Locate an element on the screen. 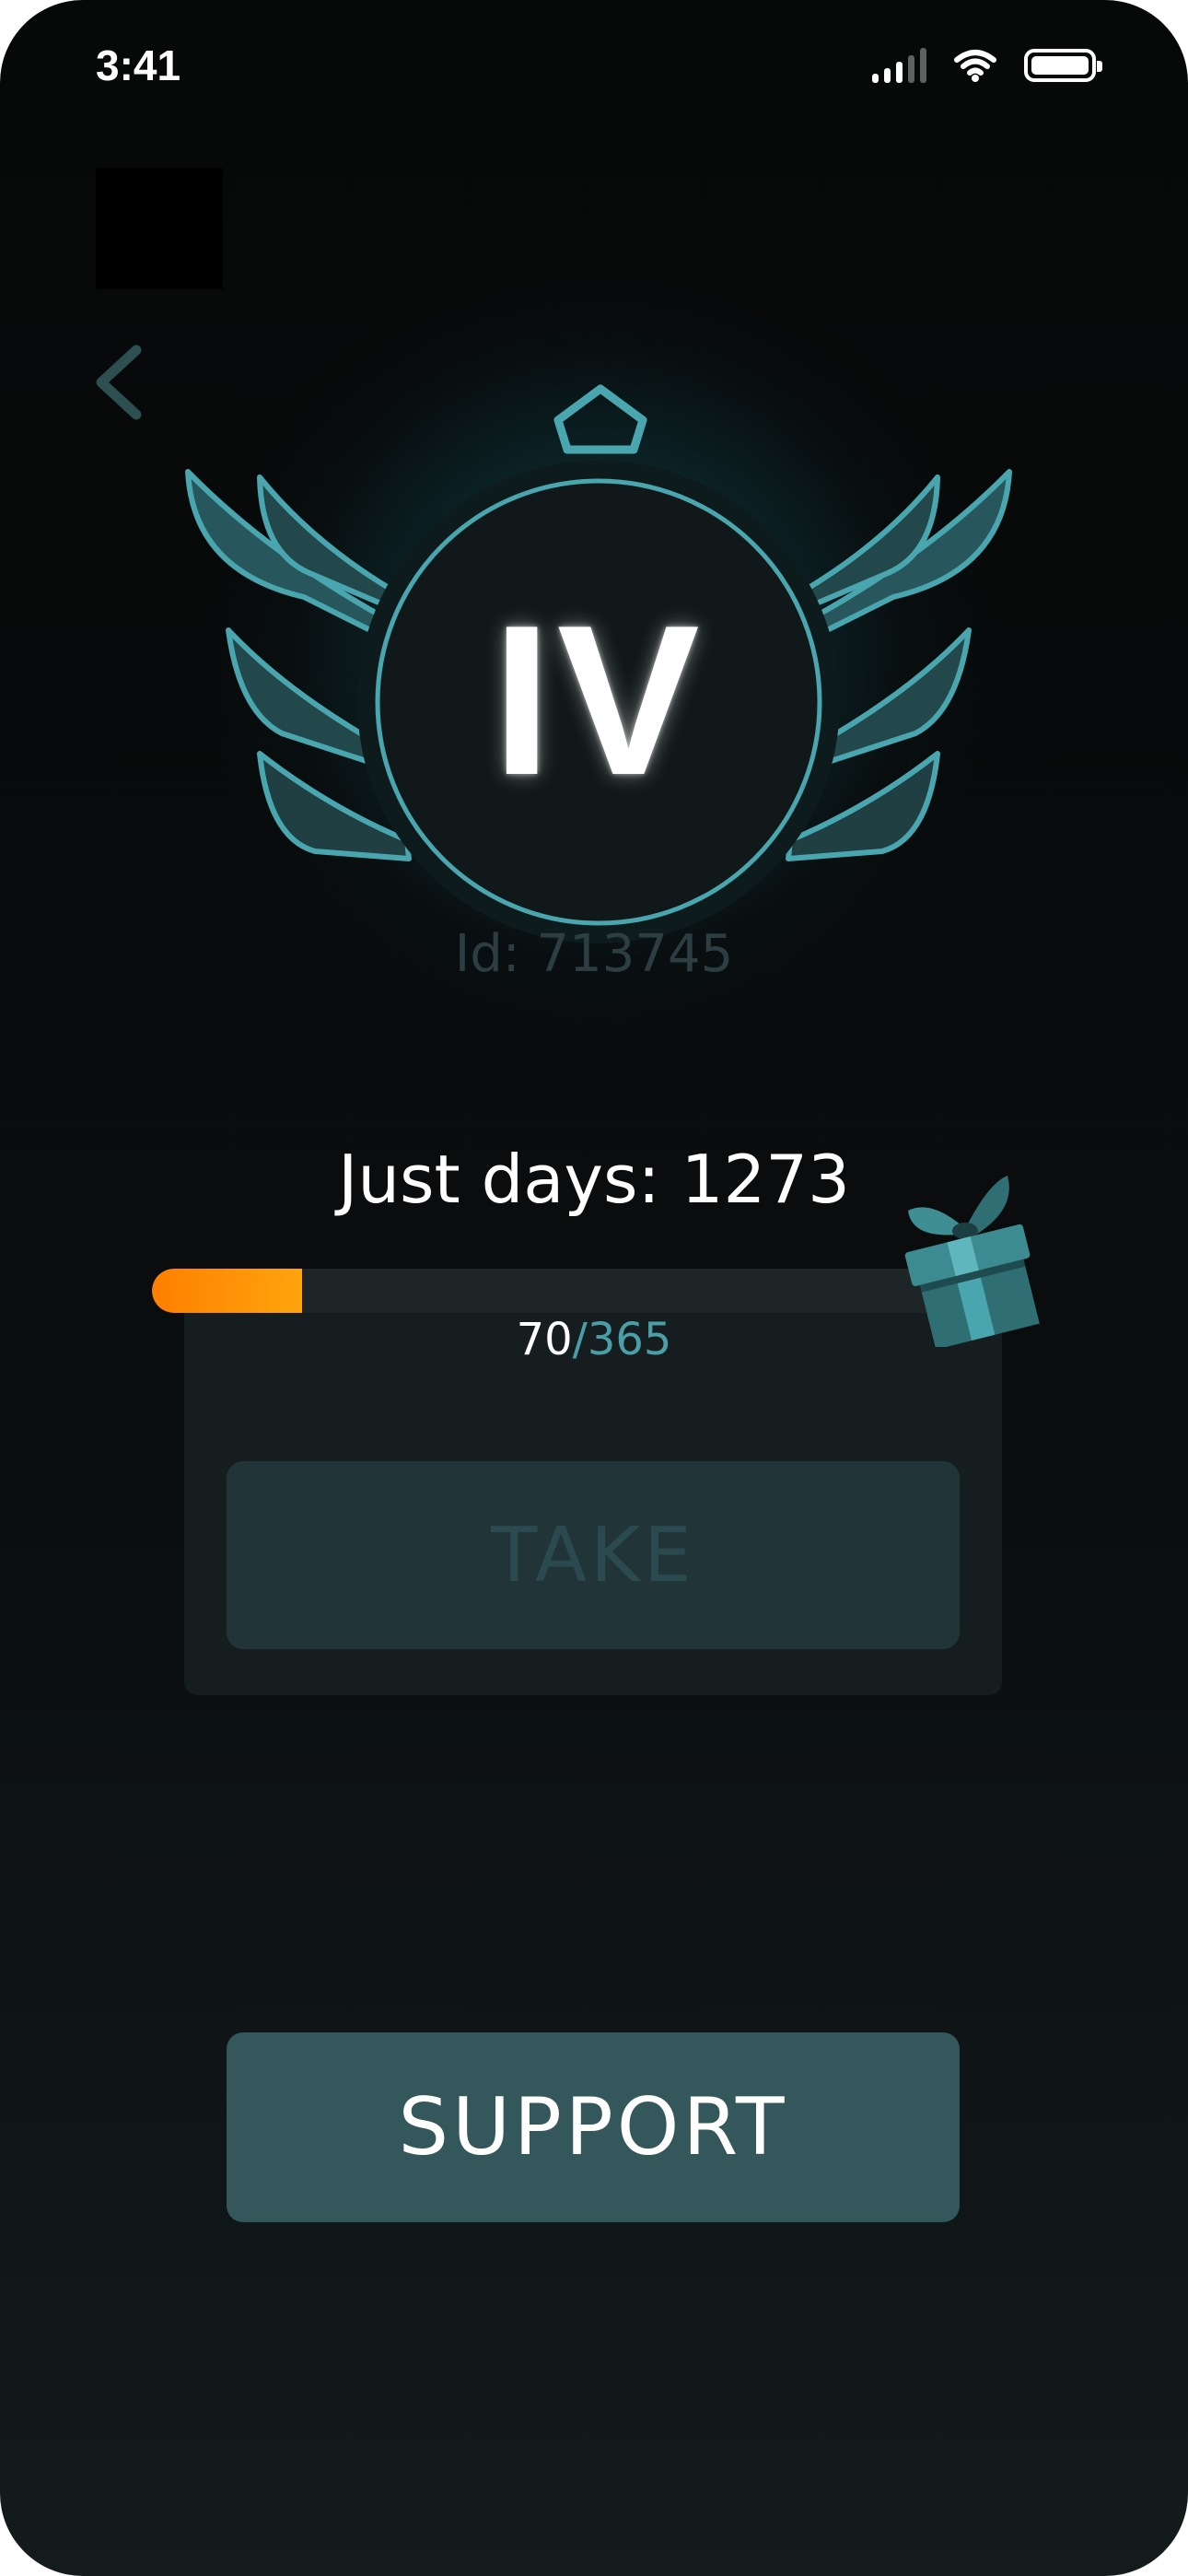 The width and height of the screenshot is (1188, 2576). status-time: 3:41 is located at coordinates (138, 65).